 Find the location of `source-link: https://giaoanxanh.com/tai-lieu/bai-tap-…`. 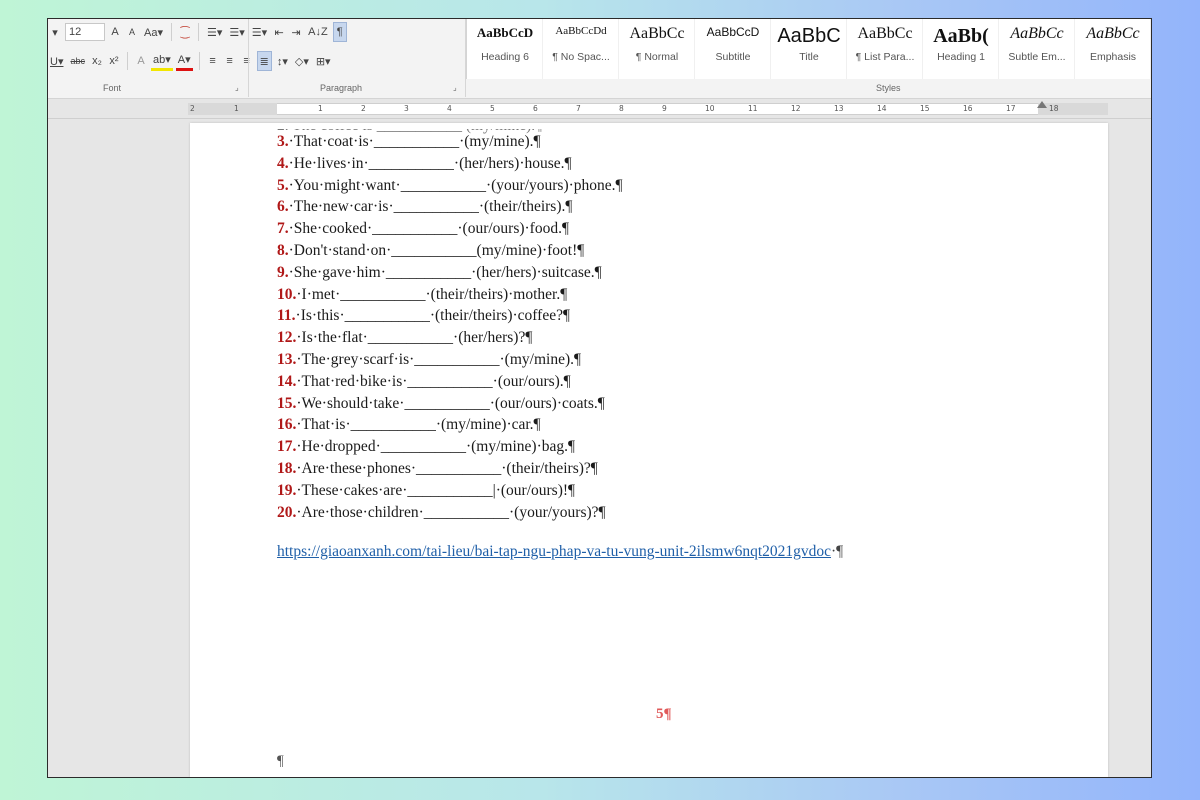

source-link: https://giaoanxanh.com/tai-lieu/bai-tap-… is located at coordinates (554, 551).